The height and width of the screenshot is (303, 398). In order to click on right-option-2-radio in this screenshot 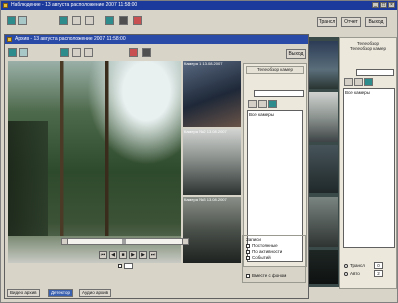, I will do `click(346, 274)`.